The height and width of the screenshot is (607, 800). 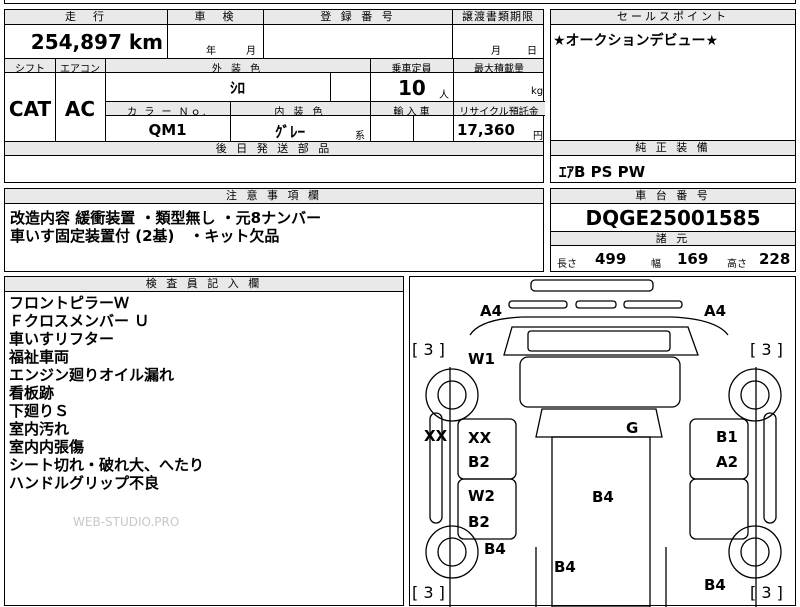 I want to click on color-no-value: QM1, so click(x=167, y=130).